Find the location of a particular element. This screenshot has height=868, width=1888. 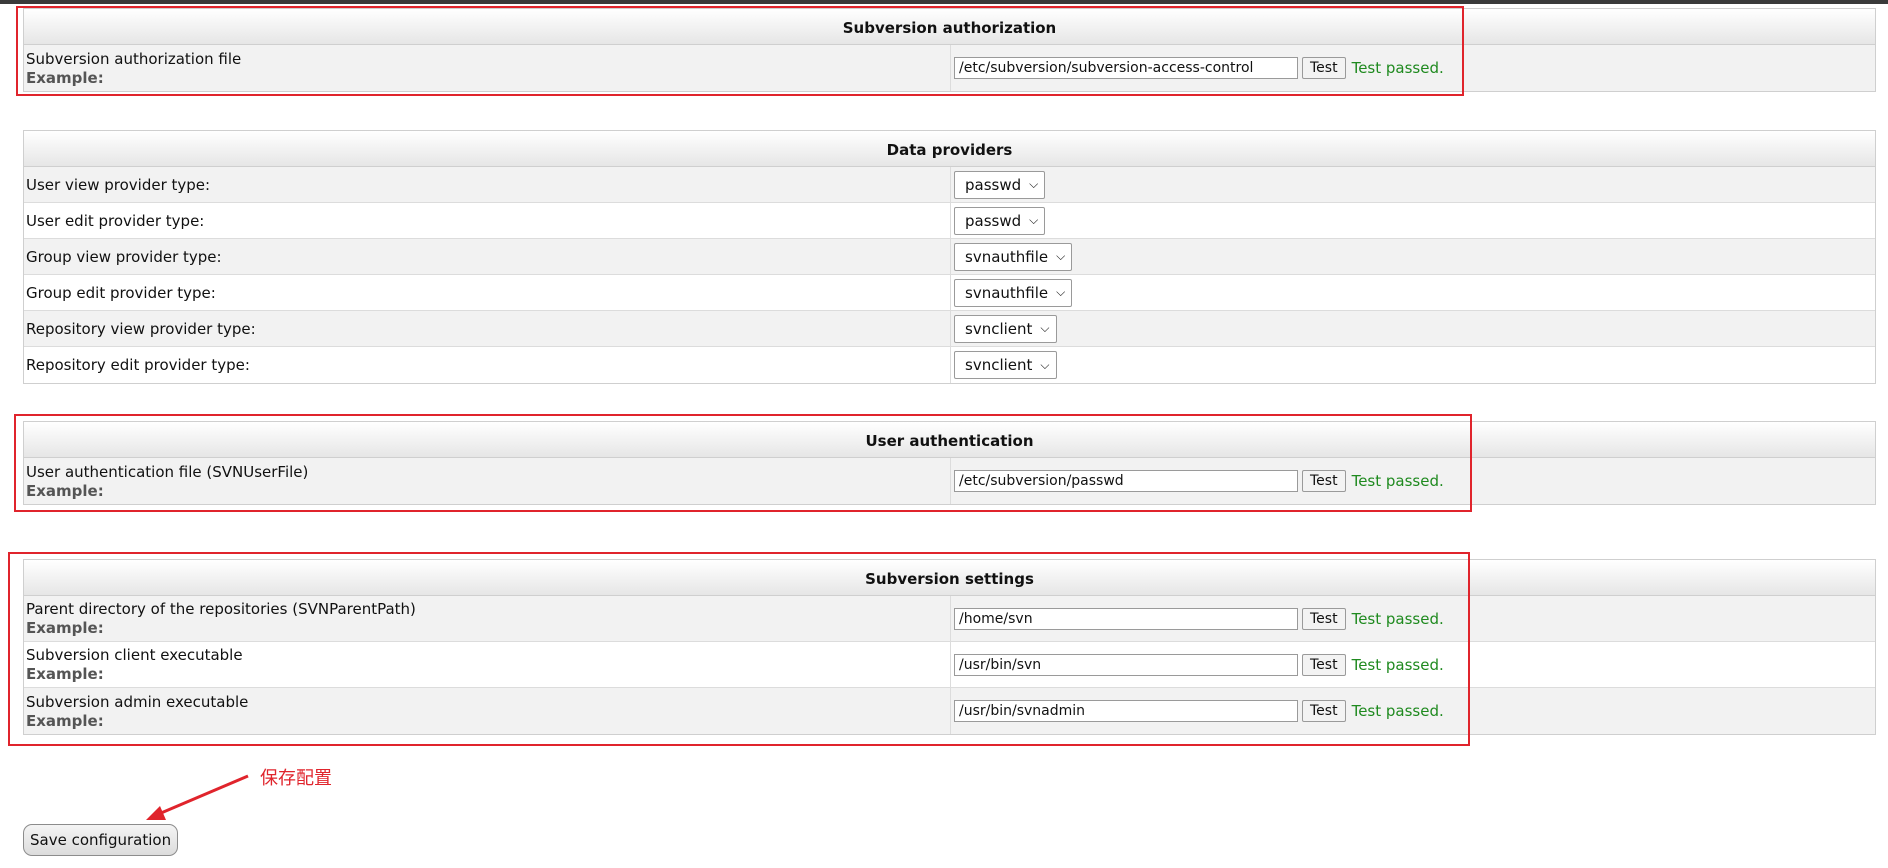

setting-label: Repository view provider type: is located at coordinates (141, 328).